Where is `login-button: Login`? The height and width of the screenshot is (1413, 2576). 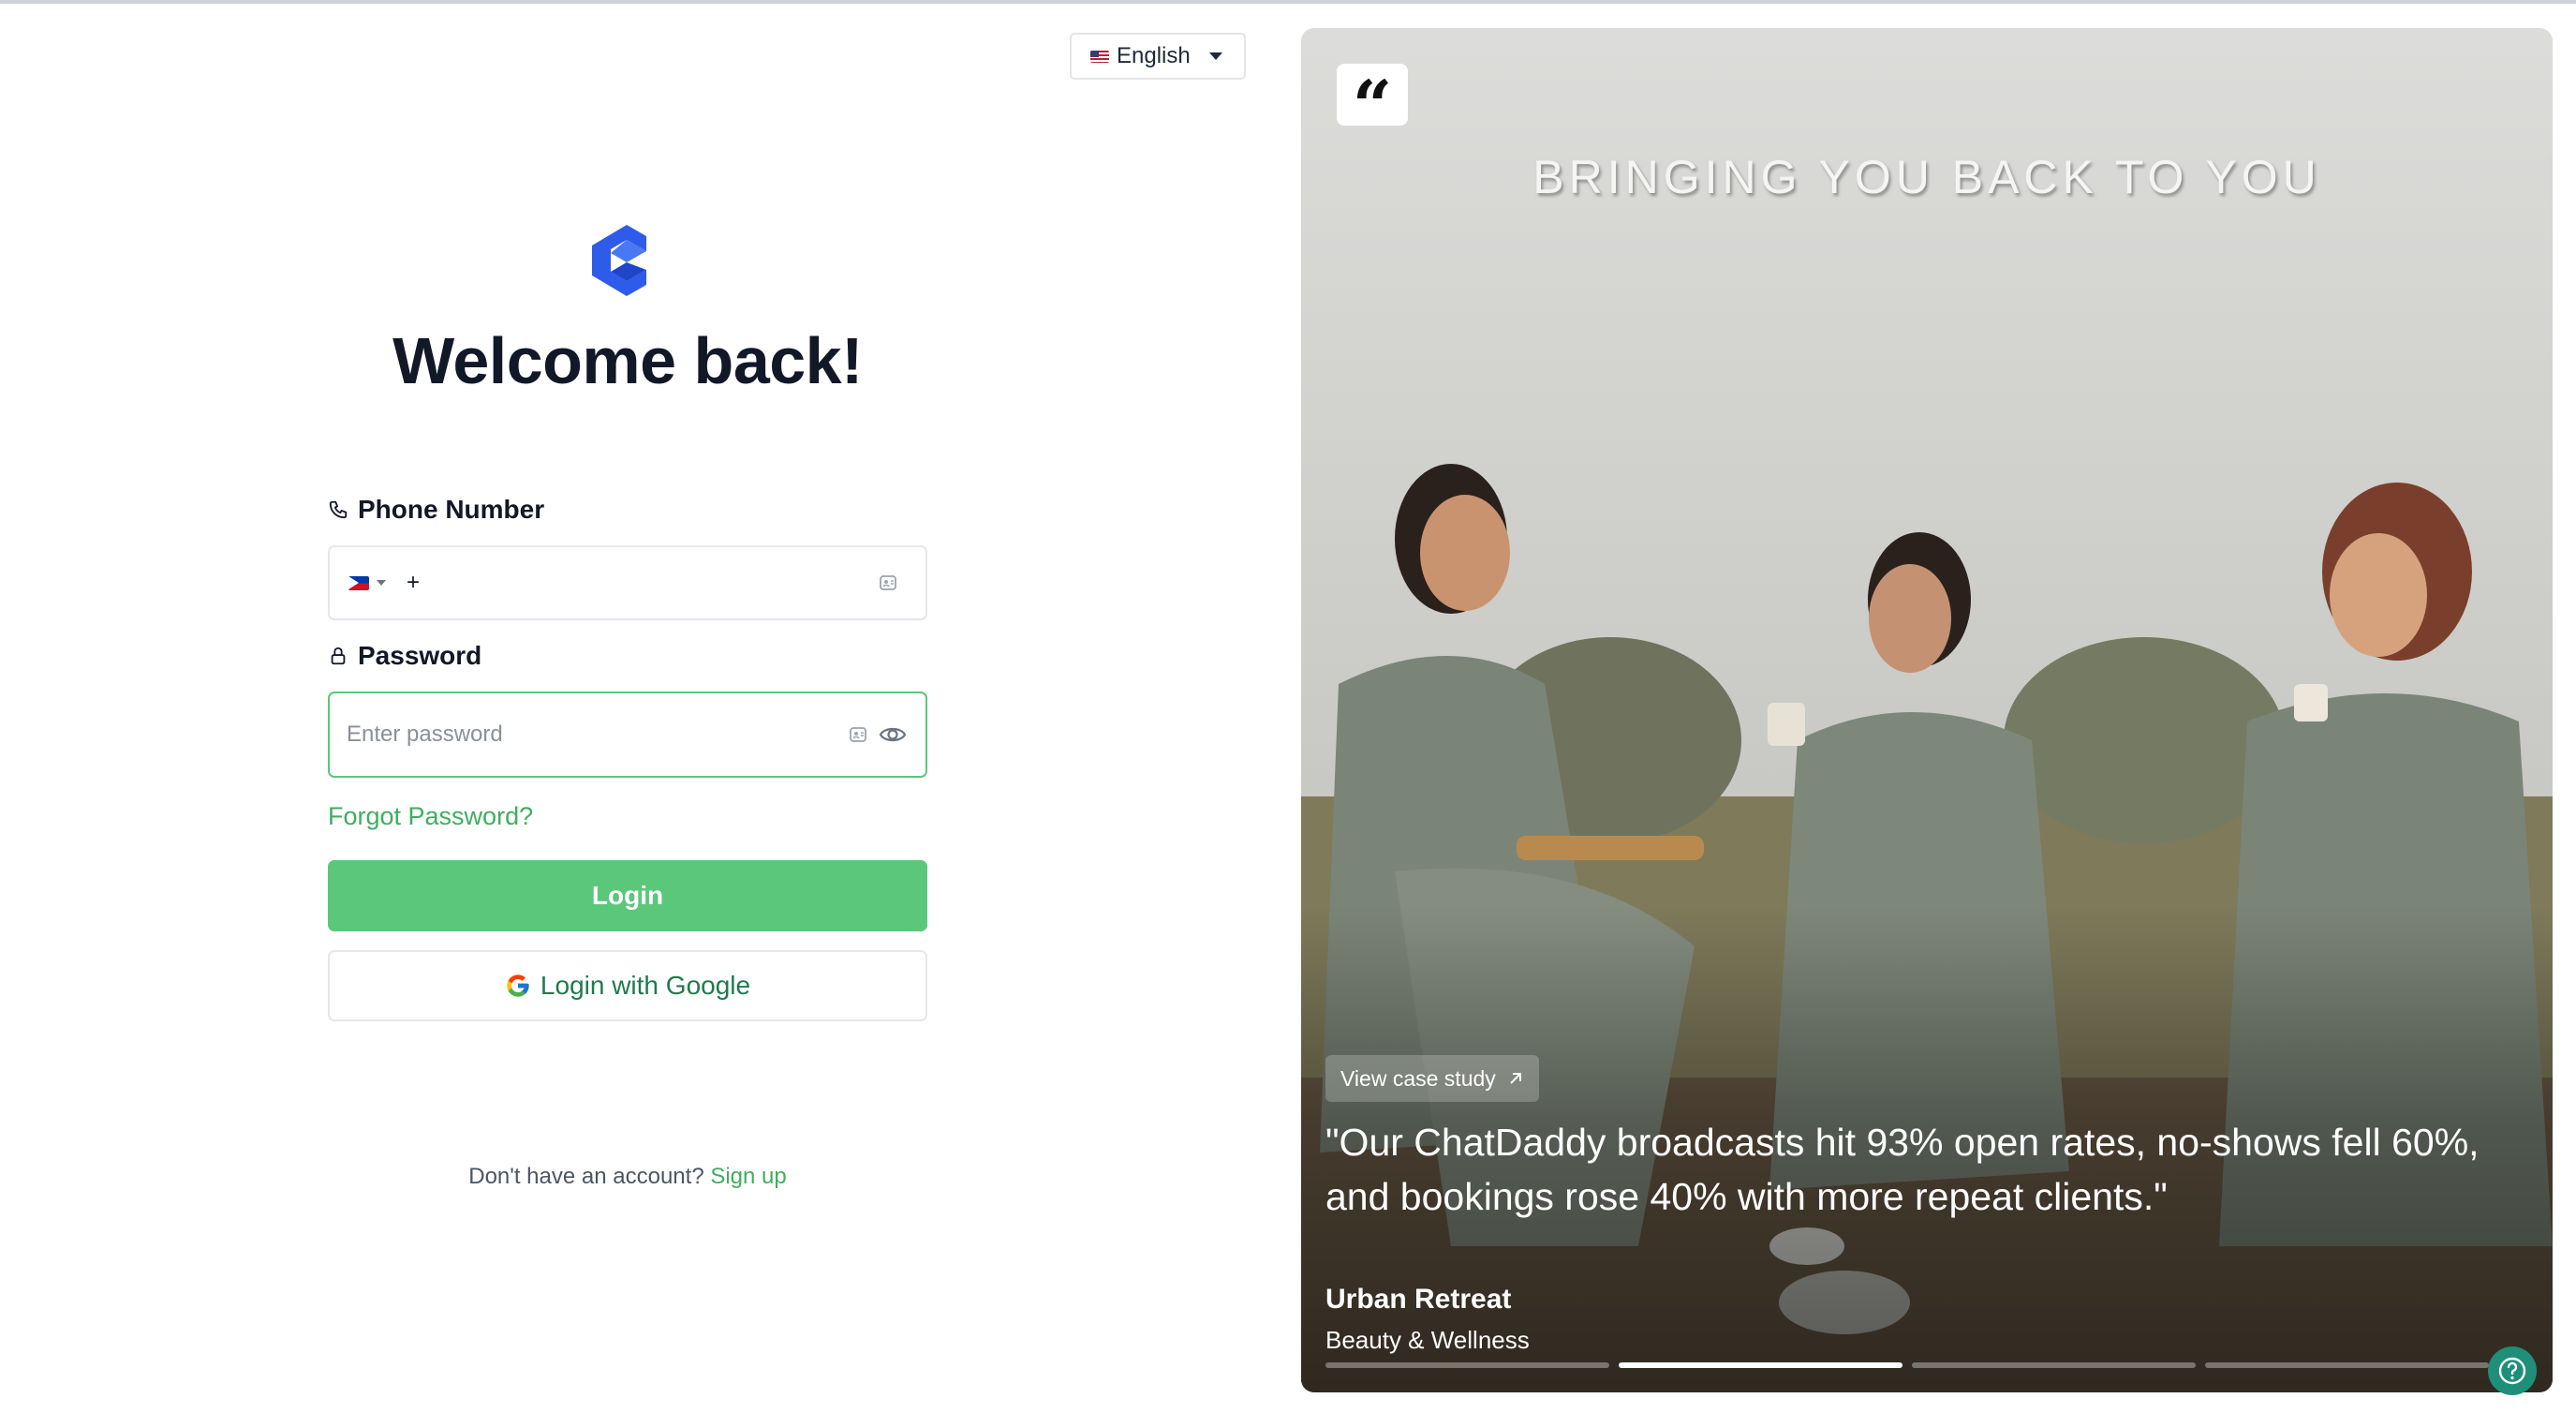
login-button: Login is located at coordinates (627, 895).